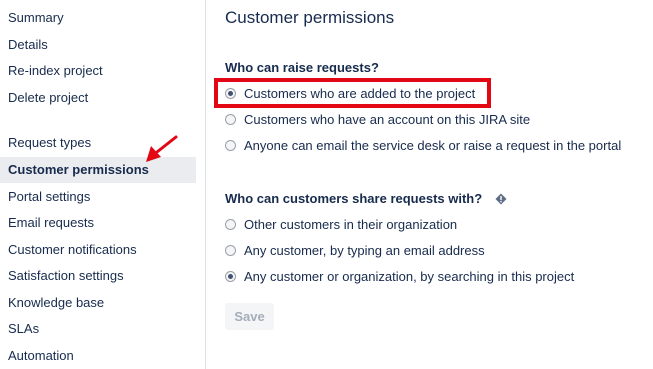 The width and height of the screenshot is (653, 369). I want to click on sidebar-item-satisfaction-settings: Satisfaction settings, so click(98, 276).